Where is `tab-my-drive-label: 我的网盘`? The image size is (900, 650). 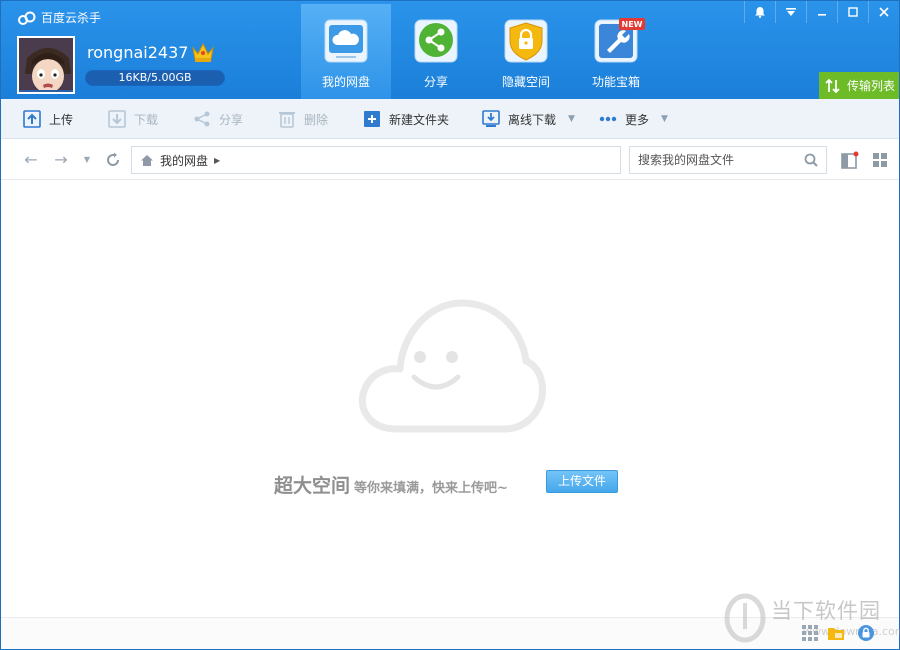 tab-my-drive-label: 我的网盘 is located at coordinates (345, 82).